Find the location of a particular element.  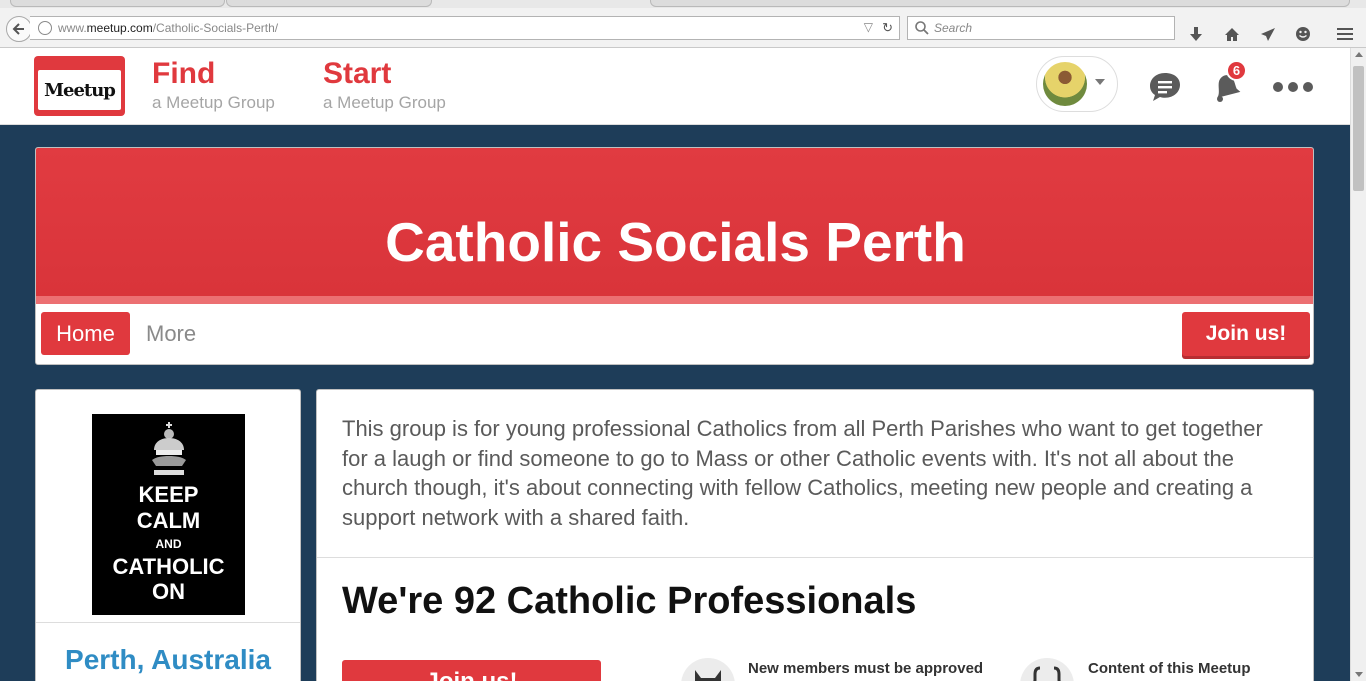

join-us-button: Join us! is located at coordinates (1246, 334).